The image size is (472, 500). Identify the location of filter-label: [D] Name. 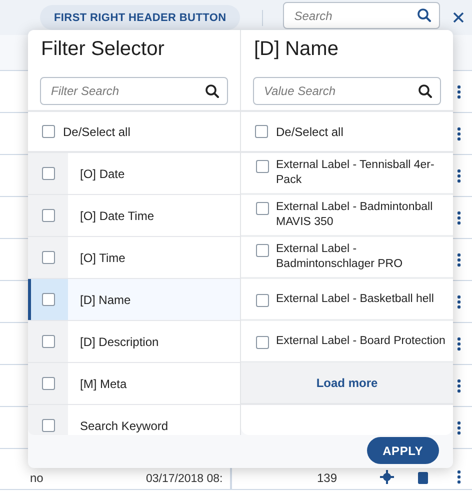
(105, 299).